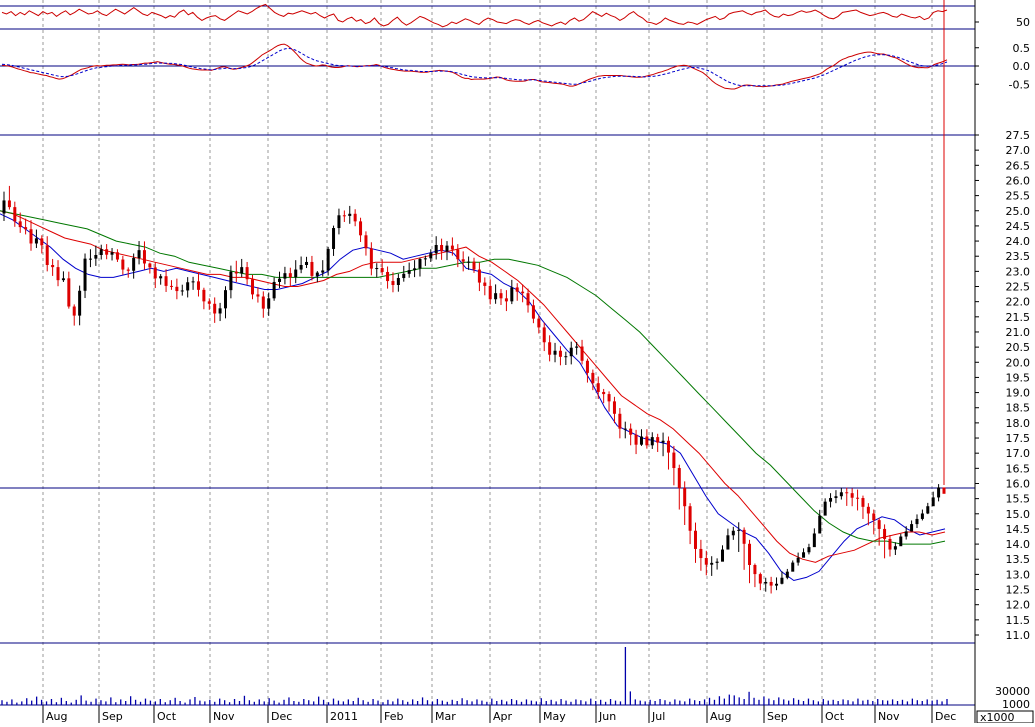 Image resolution: width=1035 pixels, height=727 pixels. What do you see at coordinates (1018, 180) in the screenshot?
I see `price-tick-label: 26.0` at bounding box center [1018, 180].